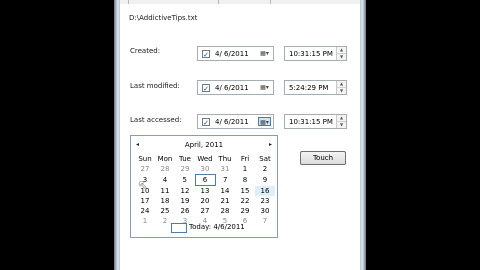 This screenshot has width=480, height=270. Describe the element at coordinates (205, 180) in the screenshot. I see `calendar-day-today: 6` at that location.